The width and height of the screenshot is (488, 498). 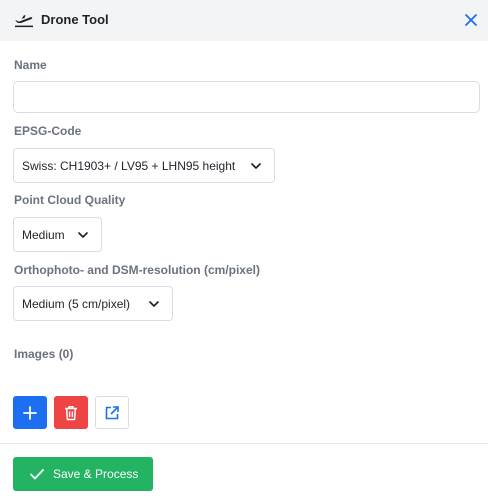 What do you see at coordinates (37, 474) in the screenshot?
I see `check-icon` at bounding box center [37, 474].